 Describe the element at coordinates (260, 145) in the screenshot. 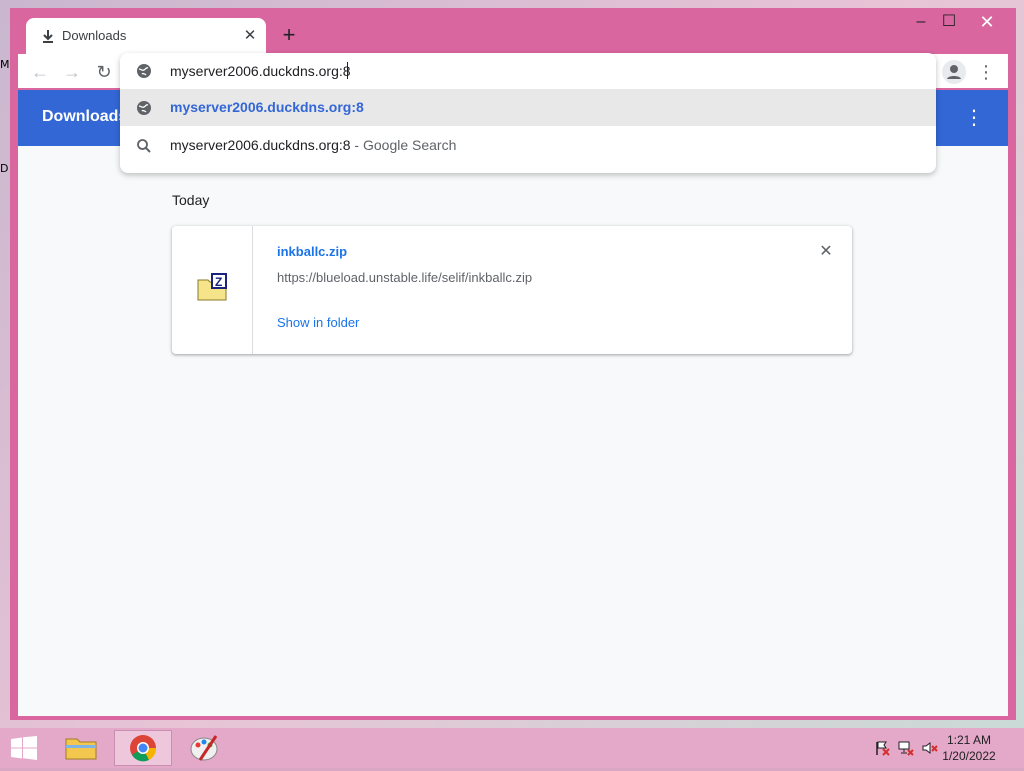

I see `suggestion-query: myserver2006.duckdns.org:8` at that location.